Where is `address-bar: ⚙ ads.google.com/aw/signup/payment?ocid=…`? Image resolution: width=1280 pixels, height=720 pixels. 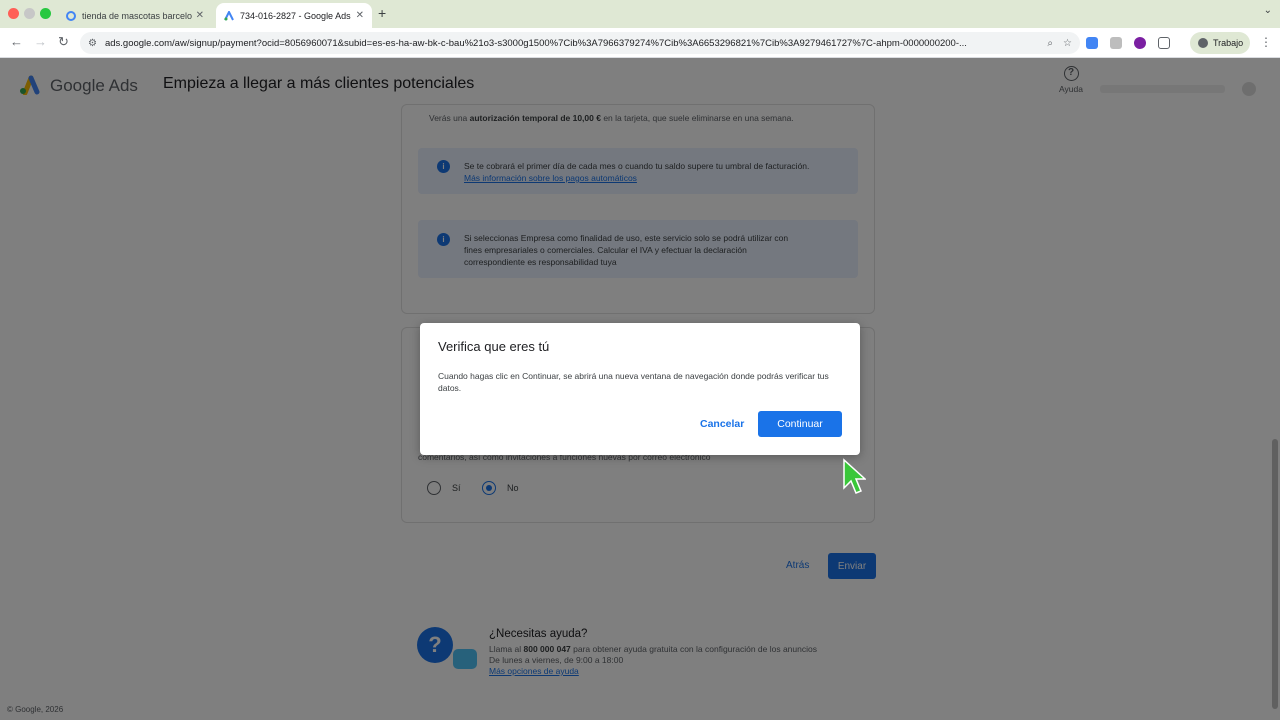
address-bar: ⚙ ads.google.com/aw/signup/payment?ocid=… is located at coordinates (580, 43).